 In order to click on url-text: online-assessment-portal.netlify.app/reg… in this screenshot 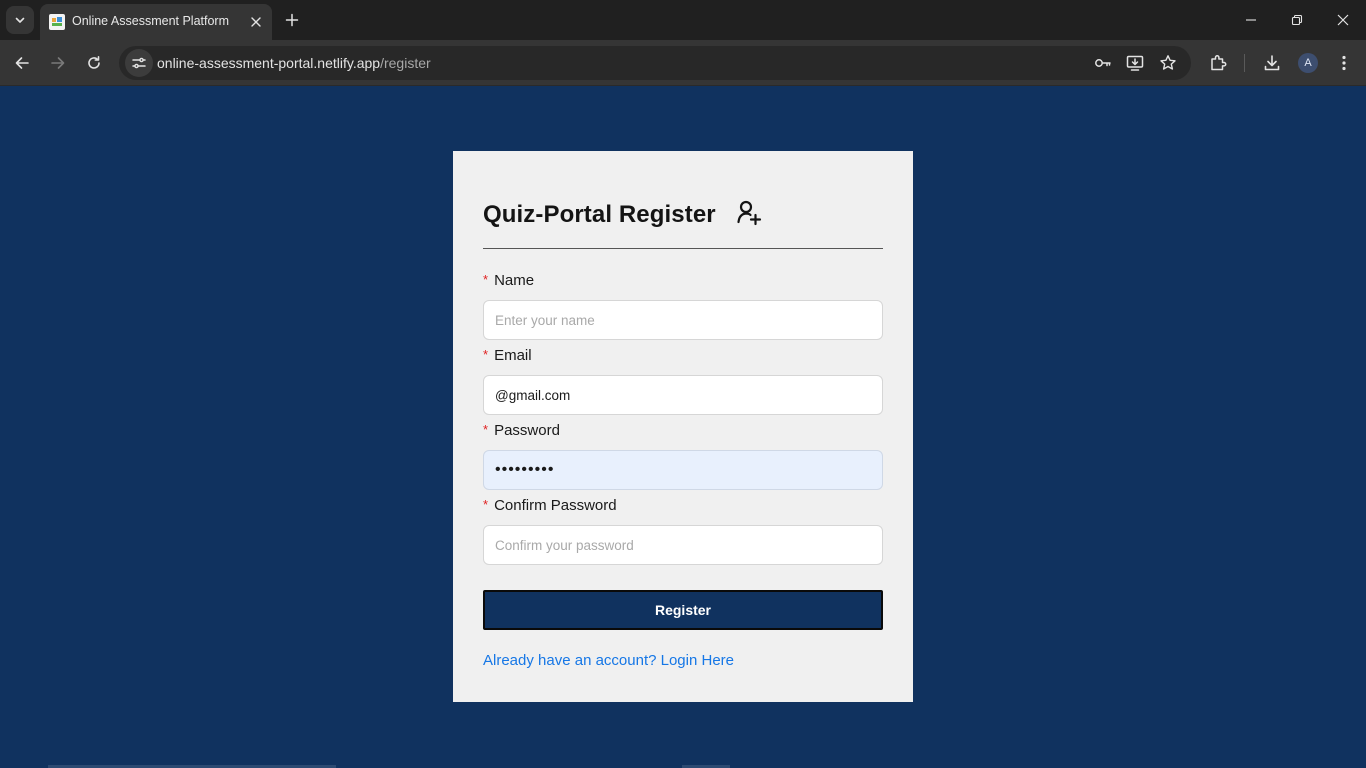, I will do `click(294, 63)`.